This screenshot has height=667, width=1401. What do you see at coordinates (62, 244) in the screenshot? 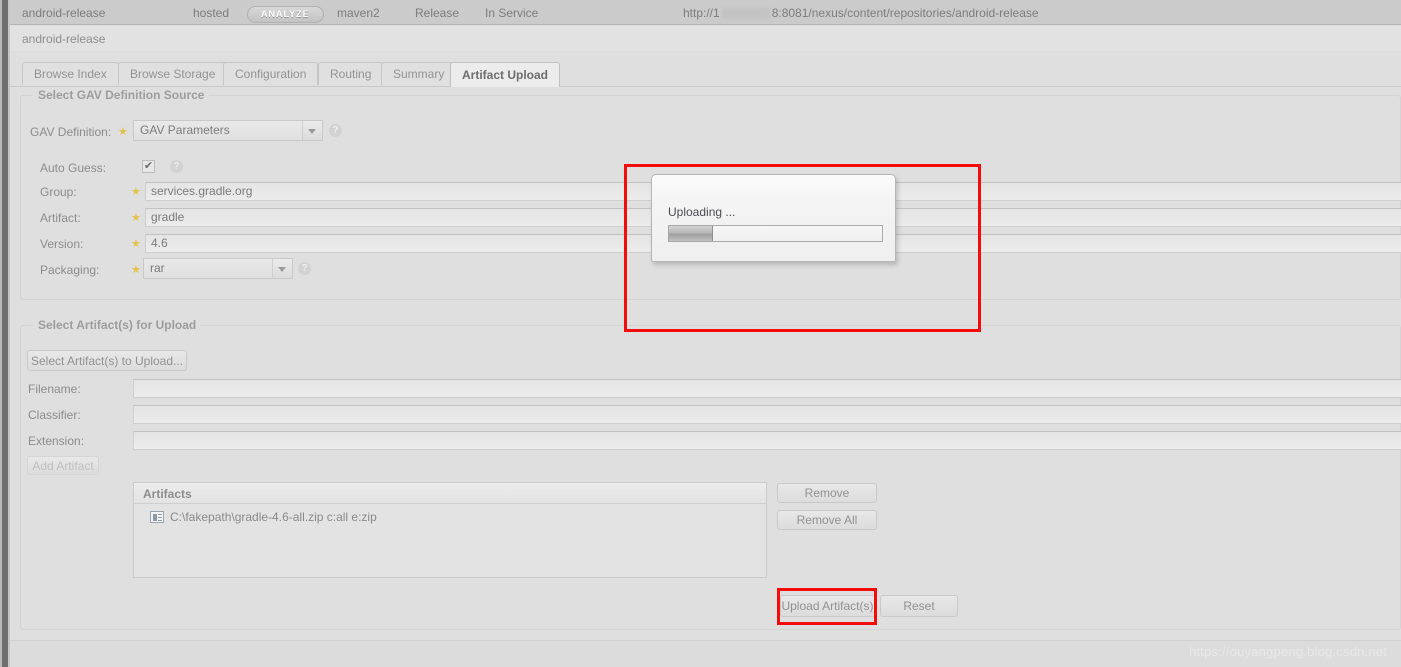
I see `version-label: Version:` at bounding box center [62, 244].